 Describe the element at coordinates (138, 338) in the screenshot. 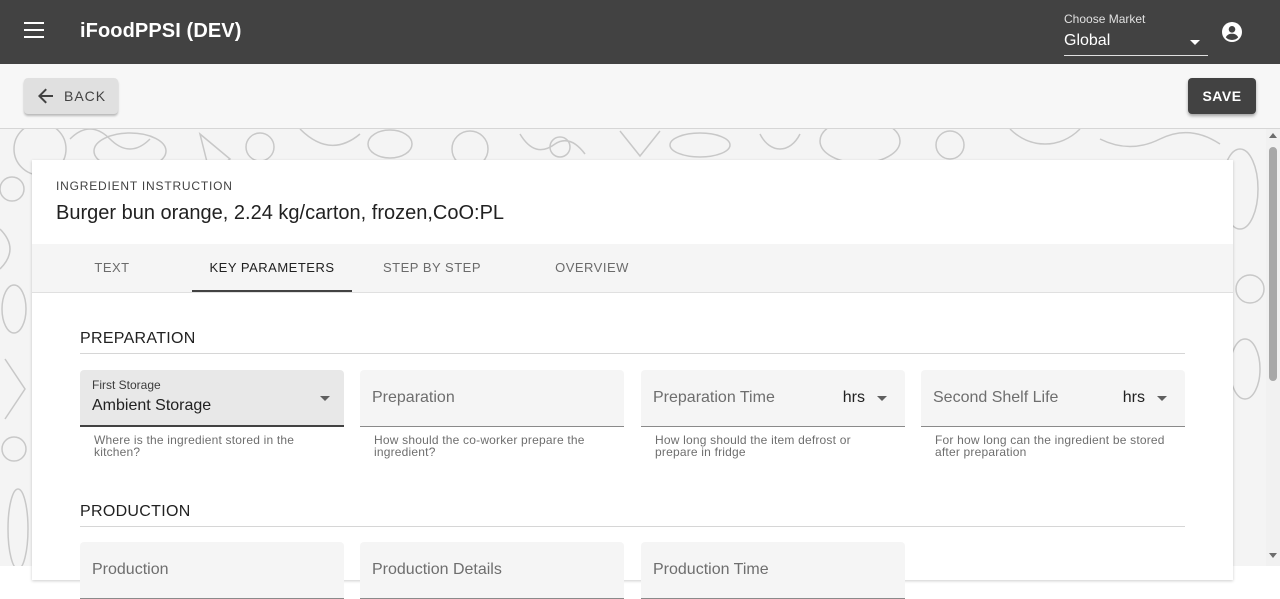

I see `section-title-preparation: PREPARATION` at that location.